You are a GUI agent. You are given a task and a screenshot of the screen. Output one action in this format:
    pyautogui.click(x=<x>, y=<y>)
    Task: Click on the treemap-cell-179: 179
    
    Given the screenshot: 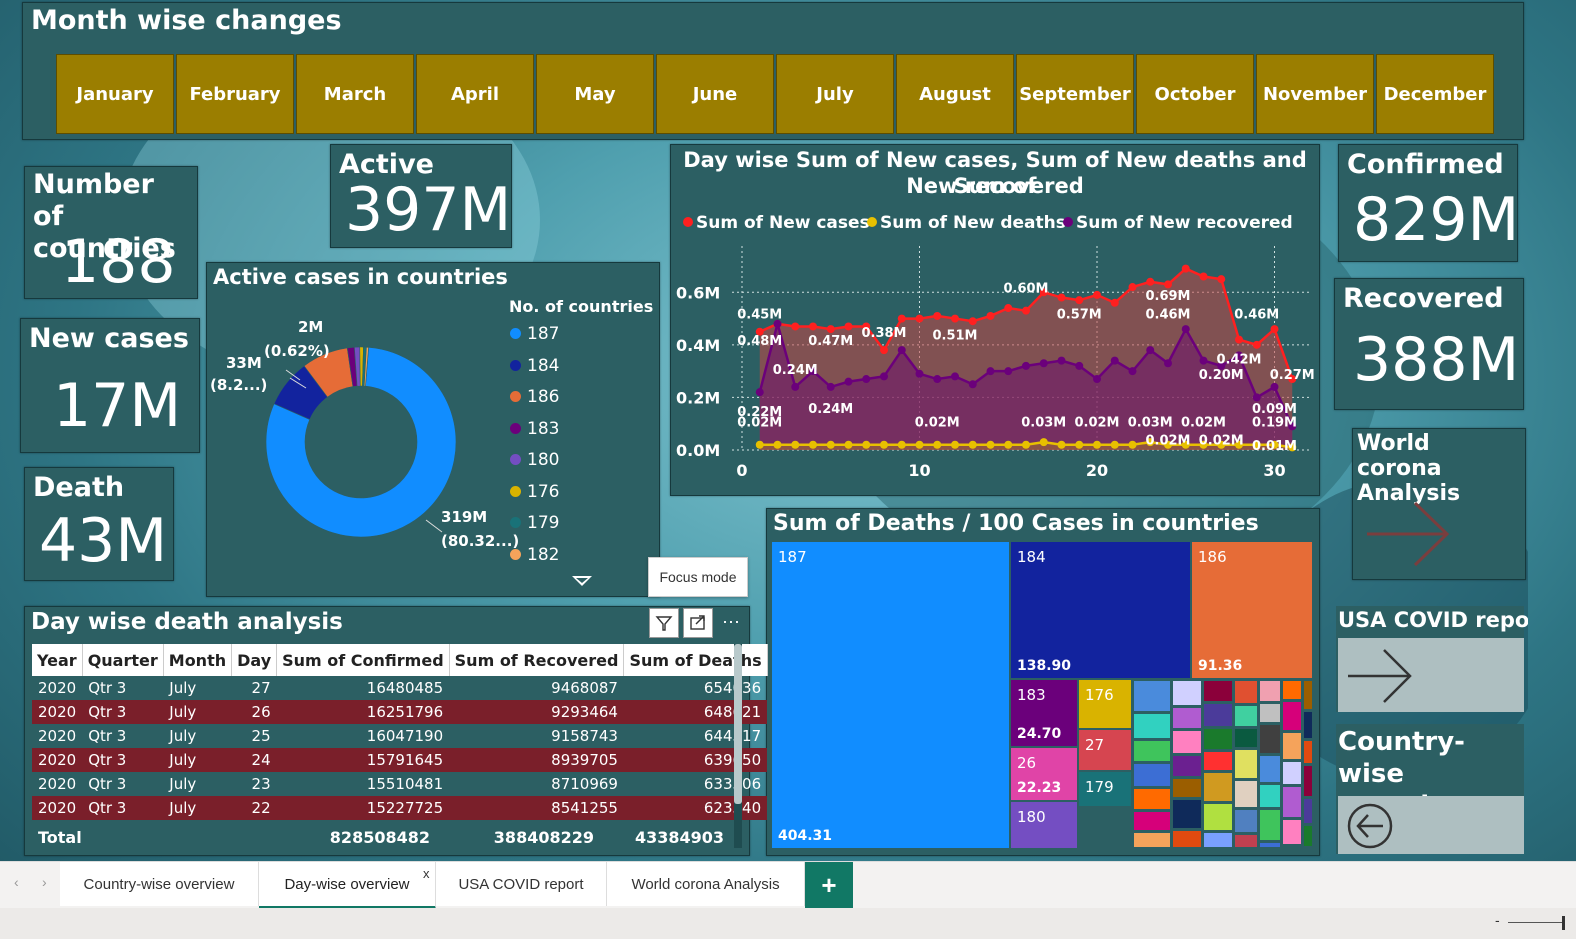 What is the action you would take?
    pyautogui.click(x=1105, y=789)
    